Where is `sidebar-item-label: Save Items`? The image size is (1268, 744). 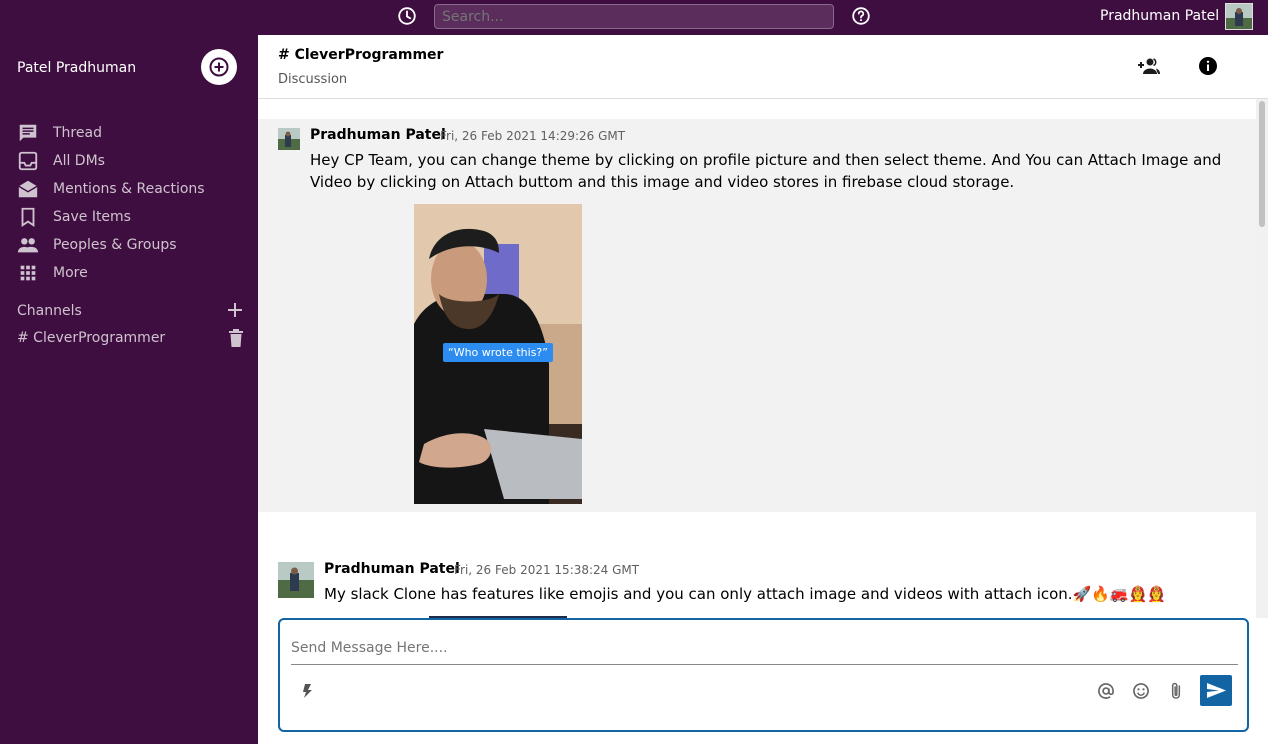
sidebar-item-label: Save Items is located at coordinates (92, 217).